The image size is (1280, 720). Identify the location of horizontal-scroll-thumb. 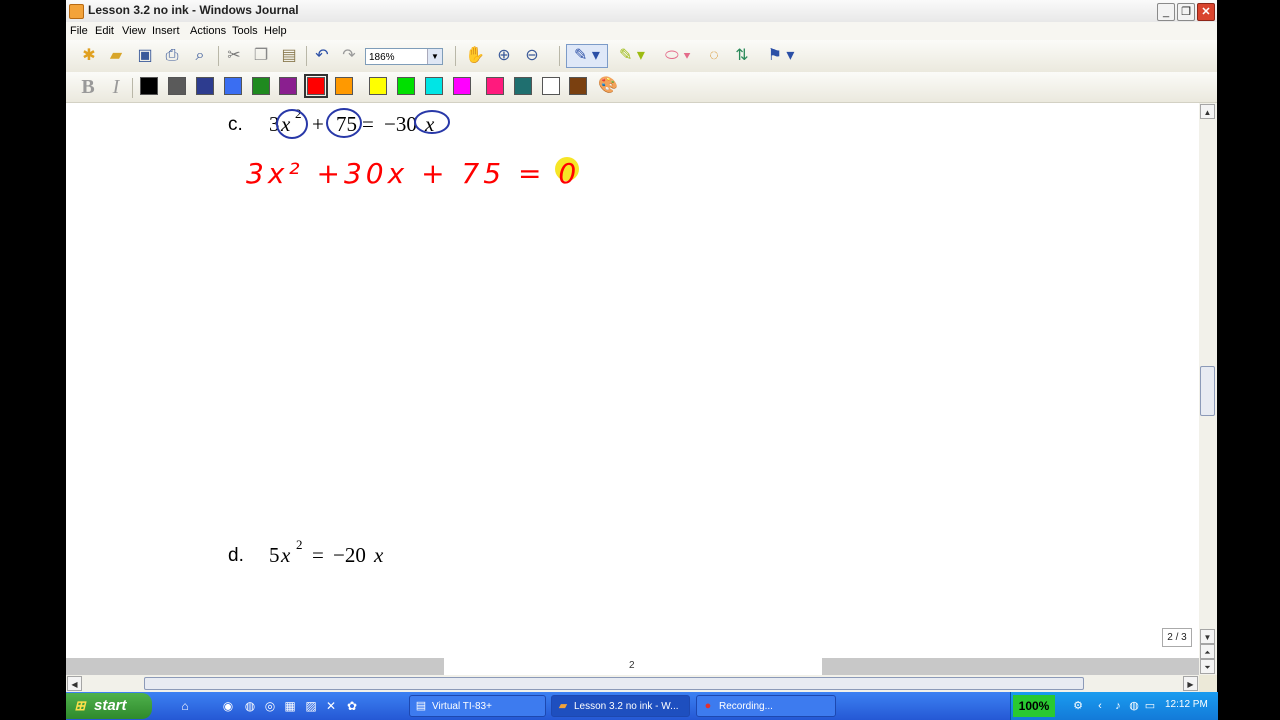
(614, 683).